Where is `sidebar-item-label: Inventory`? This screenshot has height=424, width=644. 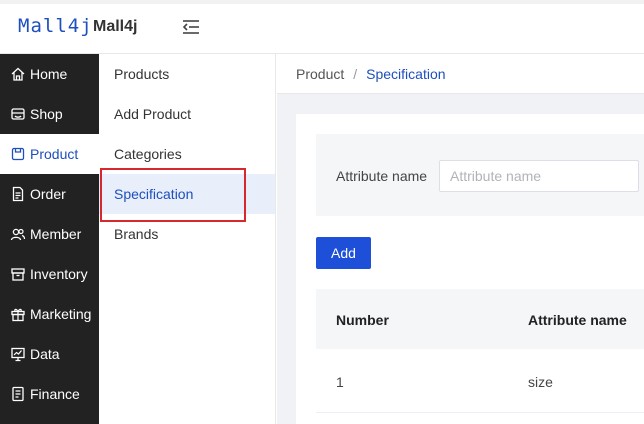
sidebar-item-label: Inventory is located at coordinates (59, 274).